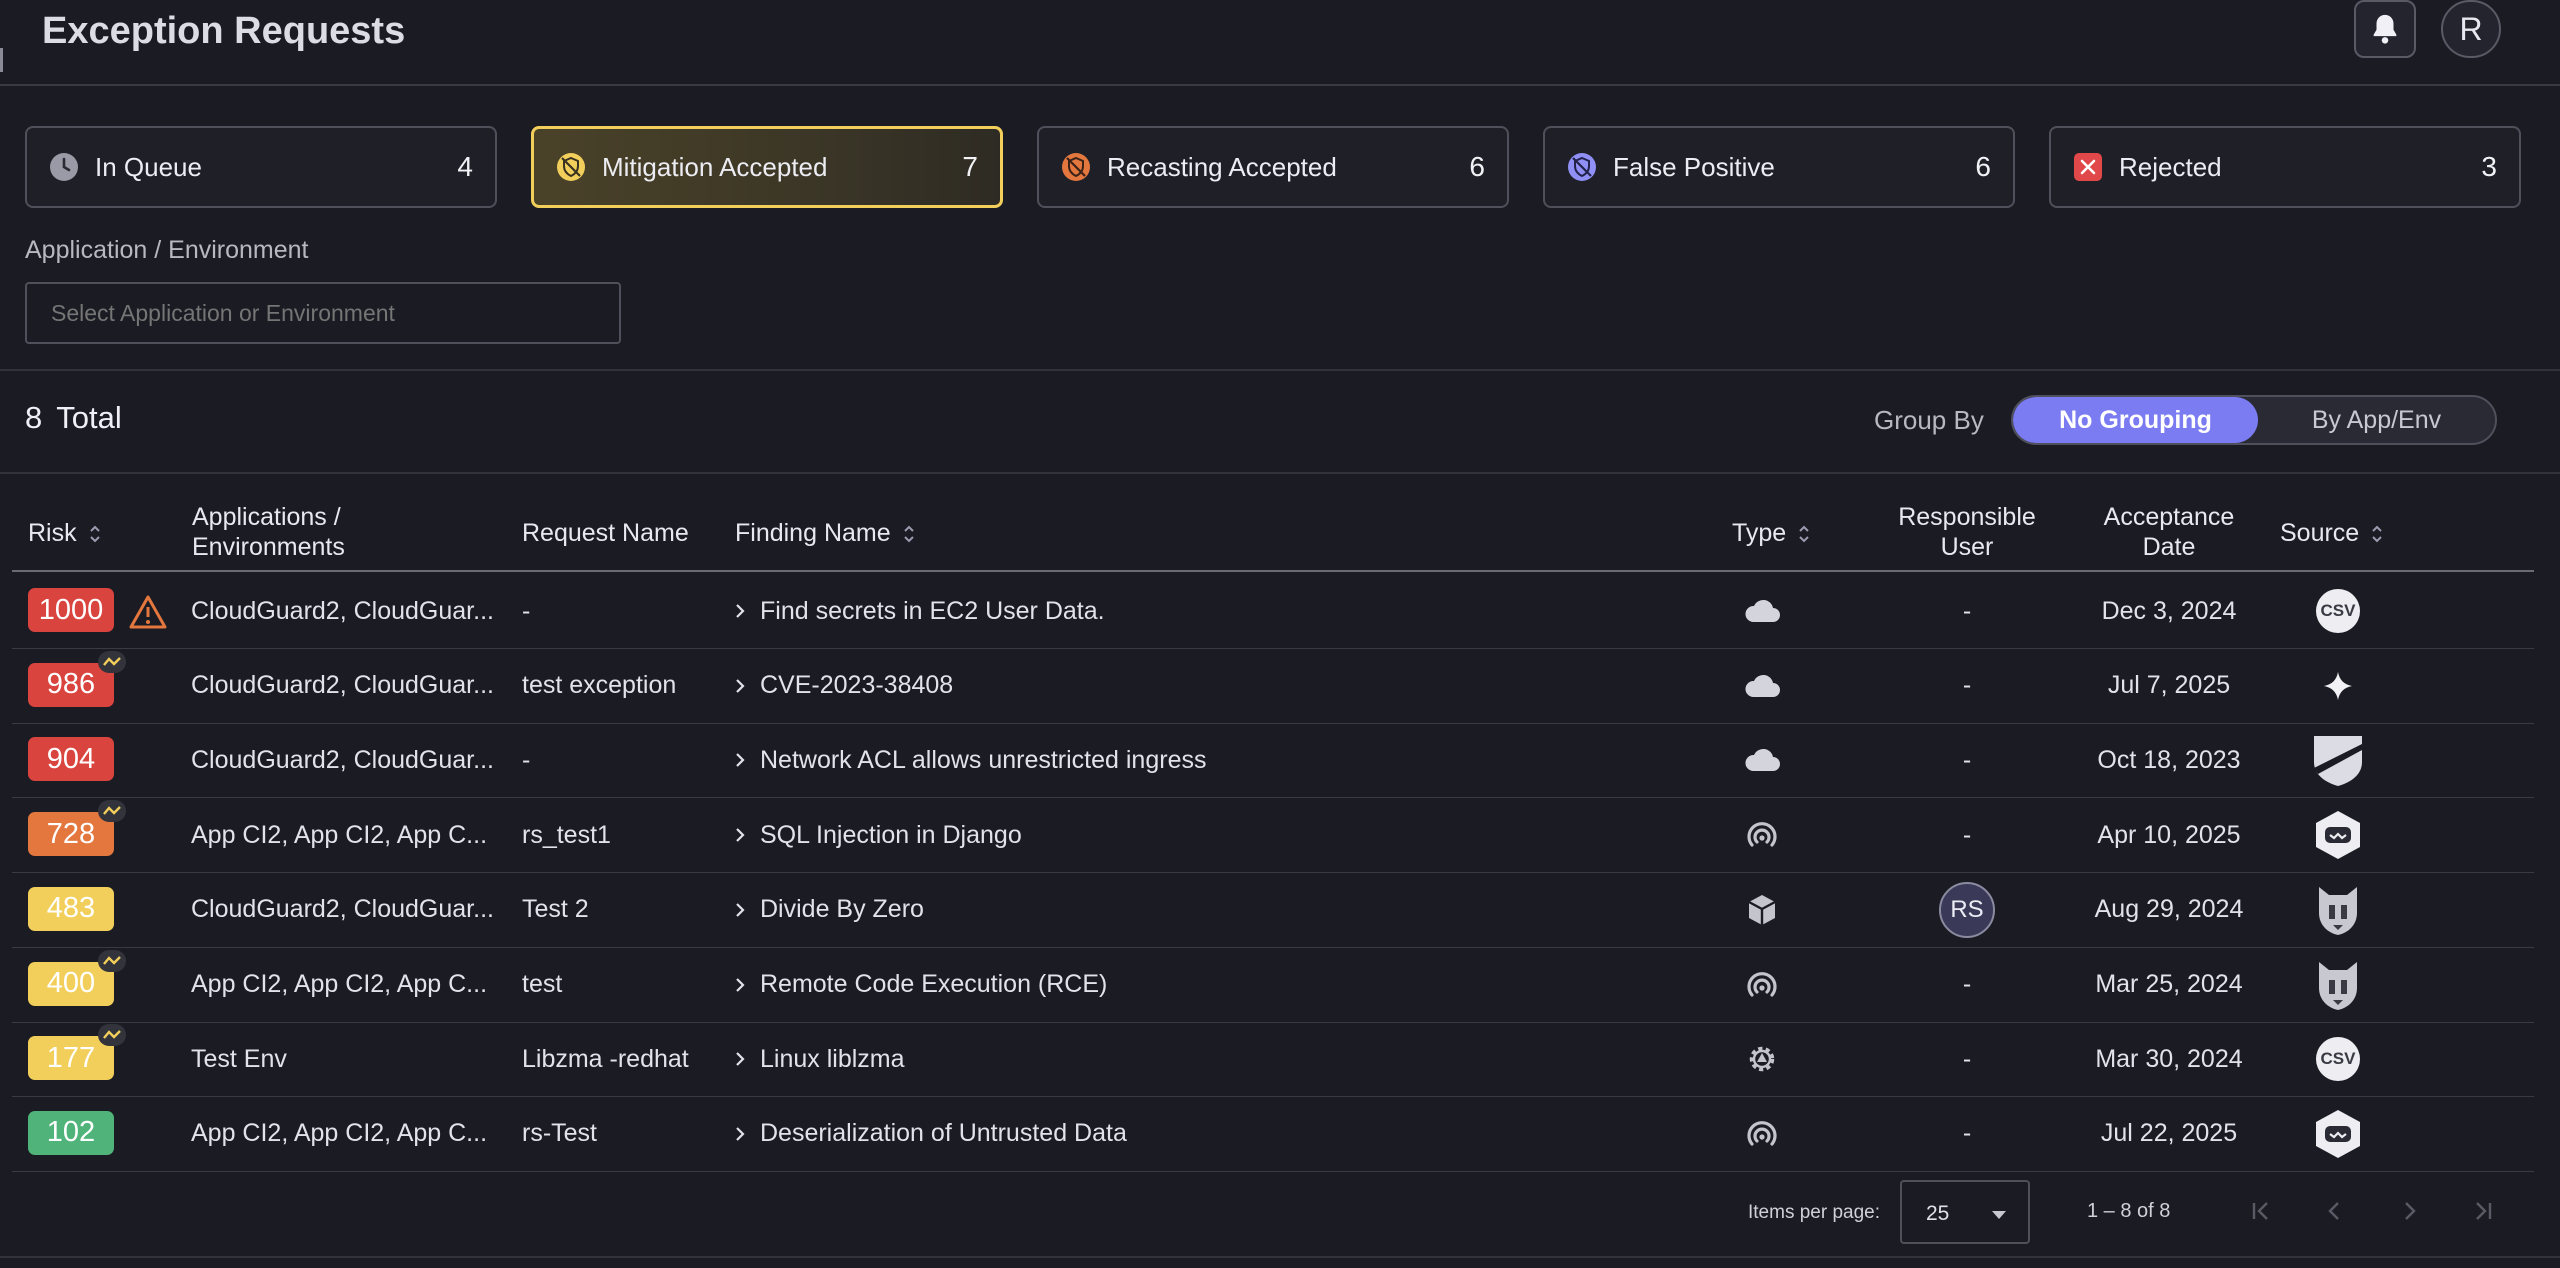  I want to click on status-card-label: Rejected, so click(2170, 166).